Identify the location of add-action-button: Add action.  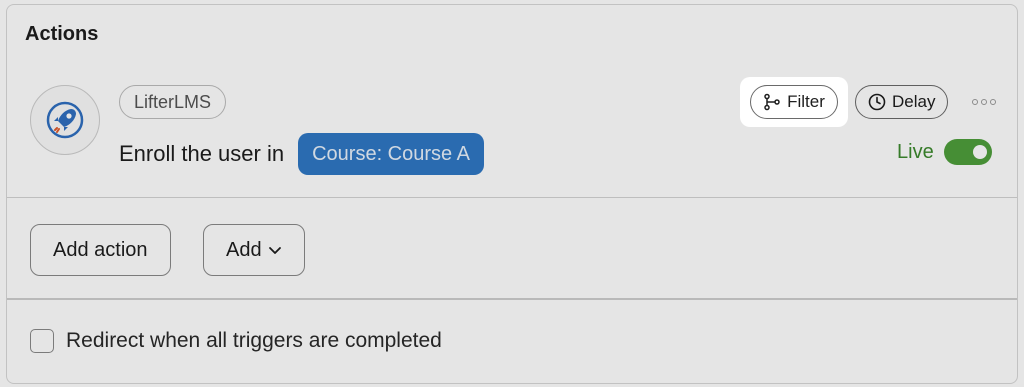
(100, 250).